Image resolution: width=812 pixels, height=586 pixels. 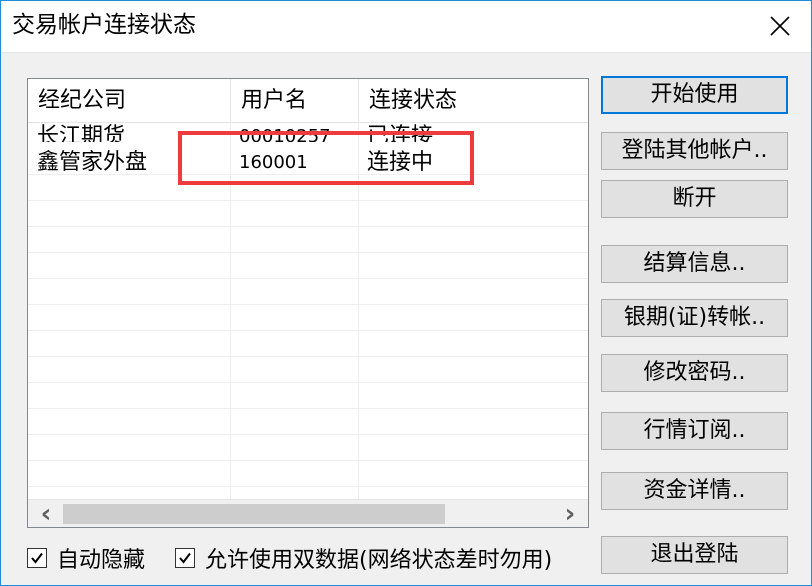 I want to click on chevron-right-icon: ›, so click(x=570, y=513).